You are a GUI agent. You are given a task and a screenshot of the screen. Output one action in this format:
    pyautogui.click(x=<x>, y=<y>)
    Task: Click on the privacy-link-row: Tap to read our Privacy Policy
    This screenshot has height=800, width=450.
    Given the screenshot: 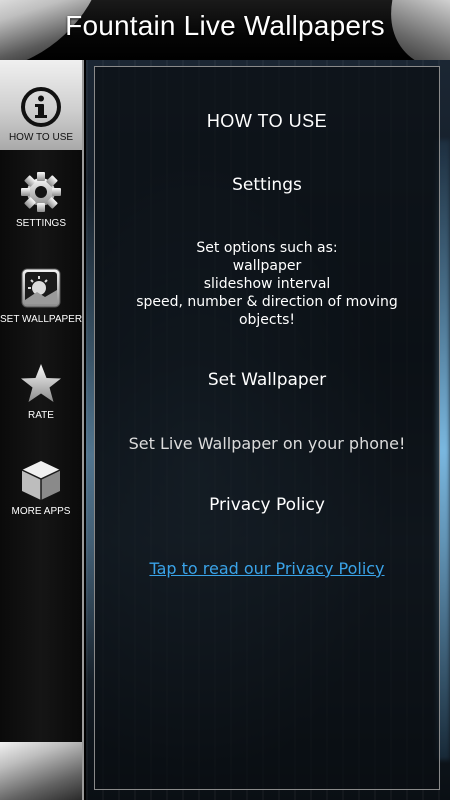 What is the action you would take?
    pyautogui.click(x=267, y=568)
    